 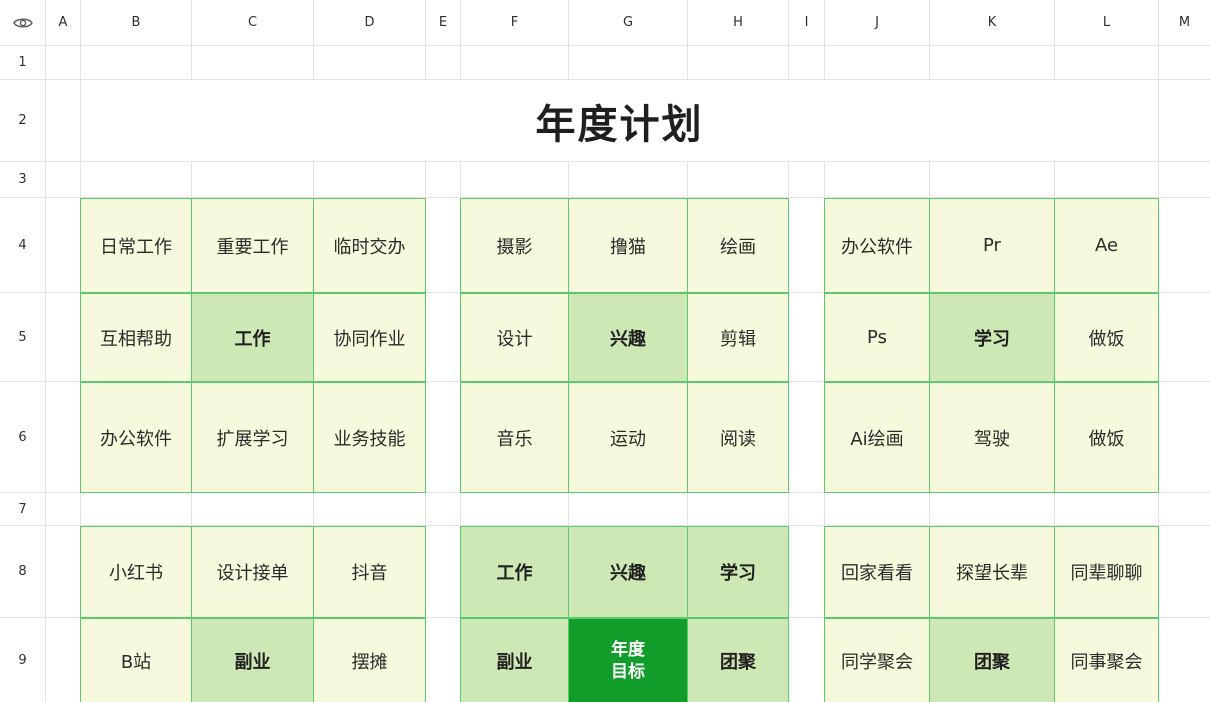 What do you see at coordinates (738, 437) in the screenshot?
I see `cell-h6: 阅读` at bounding box center [738, 437].